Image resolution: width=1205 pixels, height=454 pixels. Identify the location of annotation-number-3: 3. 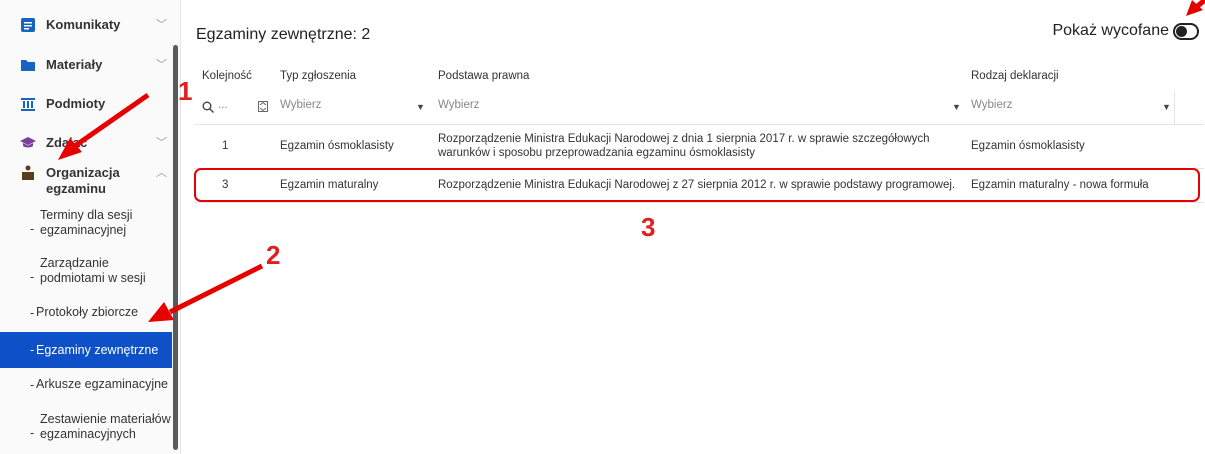
(648, 227).